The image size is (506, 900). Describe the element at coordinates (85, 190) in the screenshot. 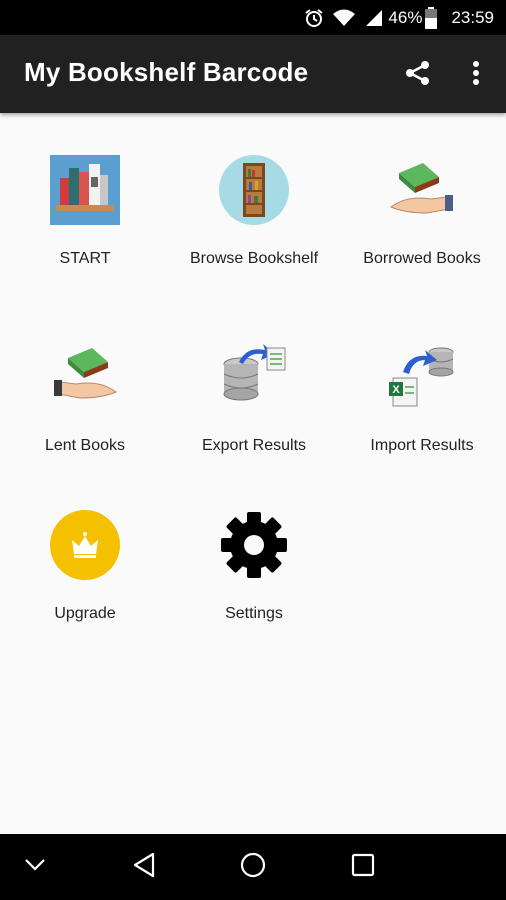

I see `bookshelf-icon` at that location.